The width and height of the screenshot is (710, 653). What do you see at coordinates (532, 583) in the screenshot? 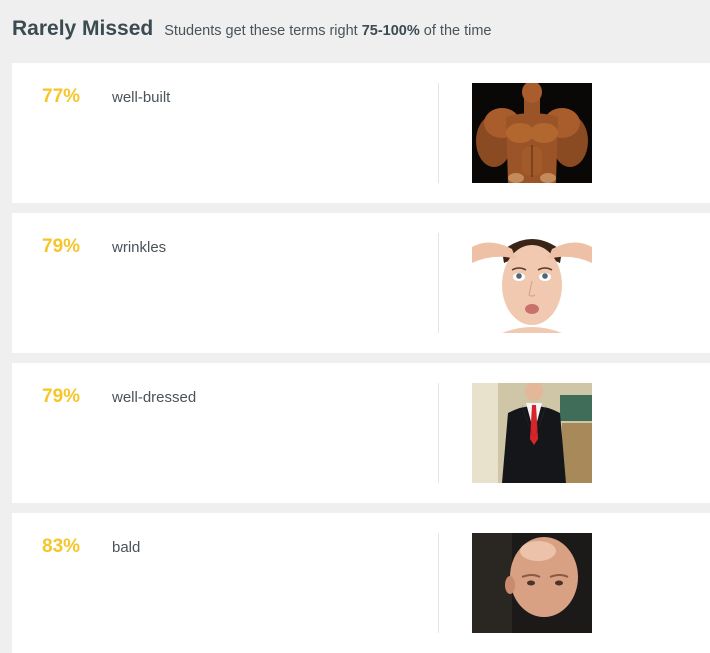
I see `bald-man-image` at bounding box center [532, 583].